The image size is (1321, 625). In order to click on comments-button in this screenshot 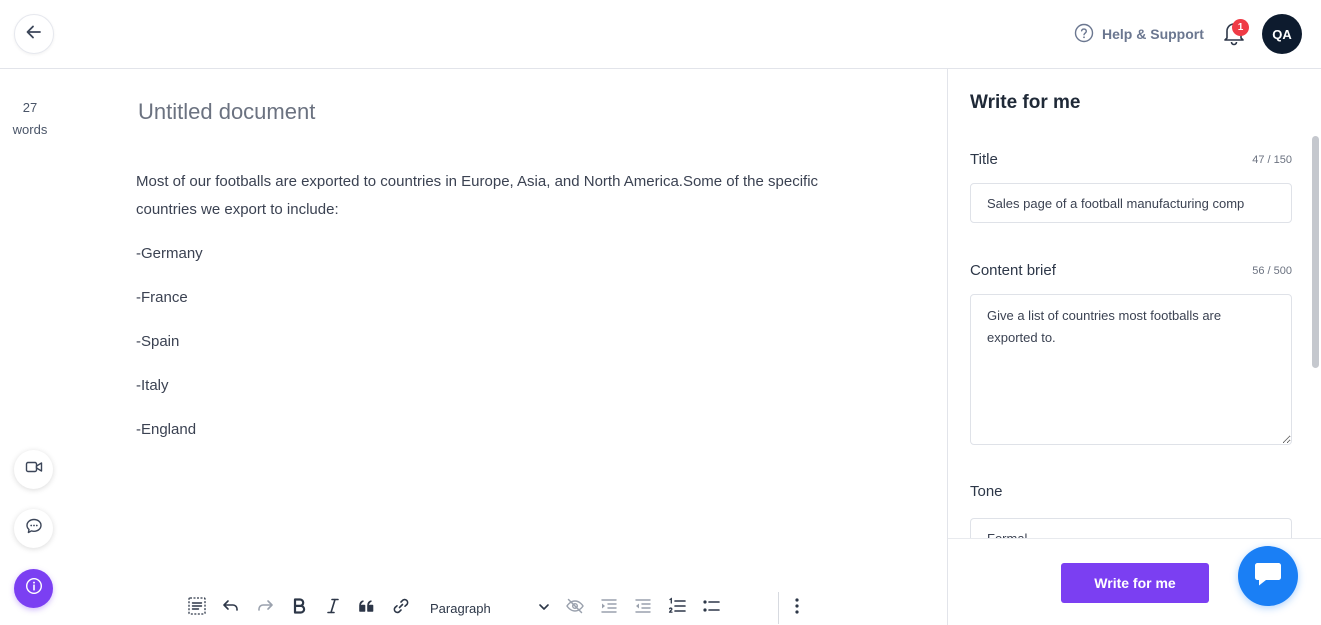, I will do `click(33, 528)`.